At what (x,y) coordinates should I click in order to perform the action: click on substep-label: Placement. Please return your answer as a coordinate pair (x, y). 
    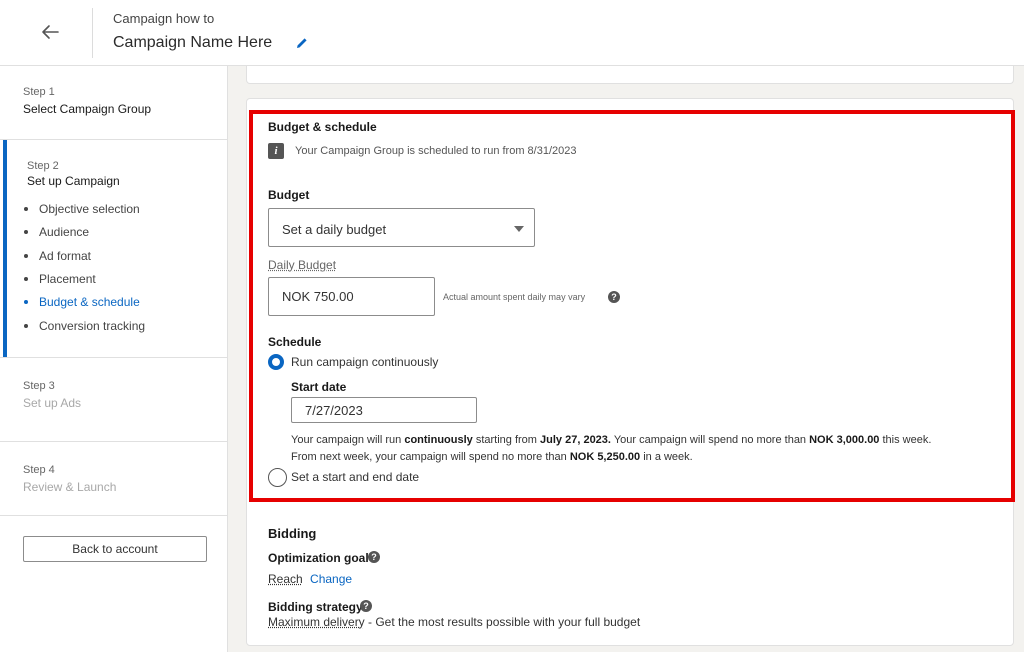
    Looking at the image, I should click on (67, 279).